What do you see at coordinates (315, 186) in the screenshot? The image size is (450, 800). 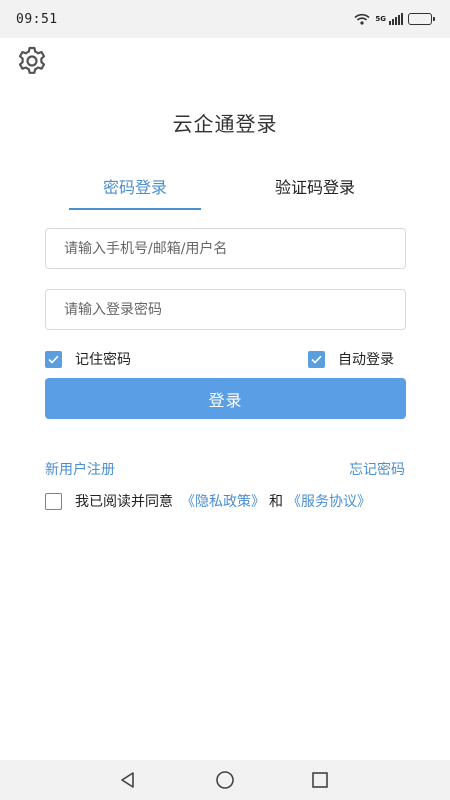 I see `tab-code-login: 验证码登录` at bounding box center [315, 186].